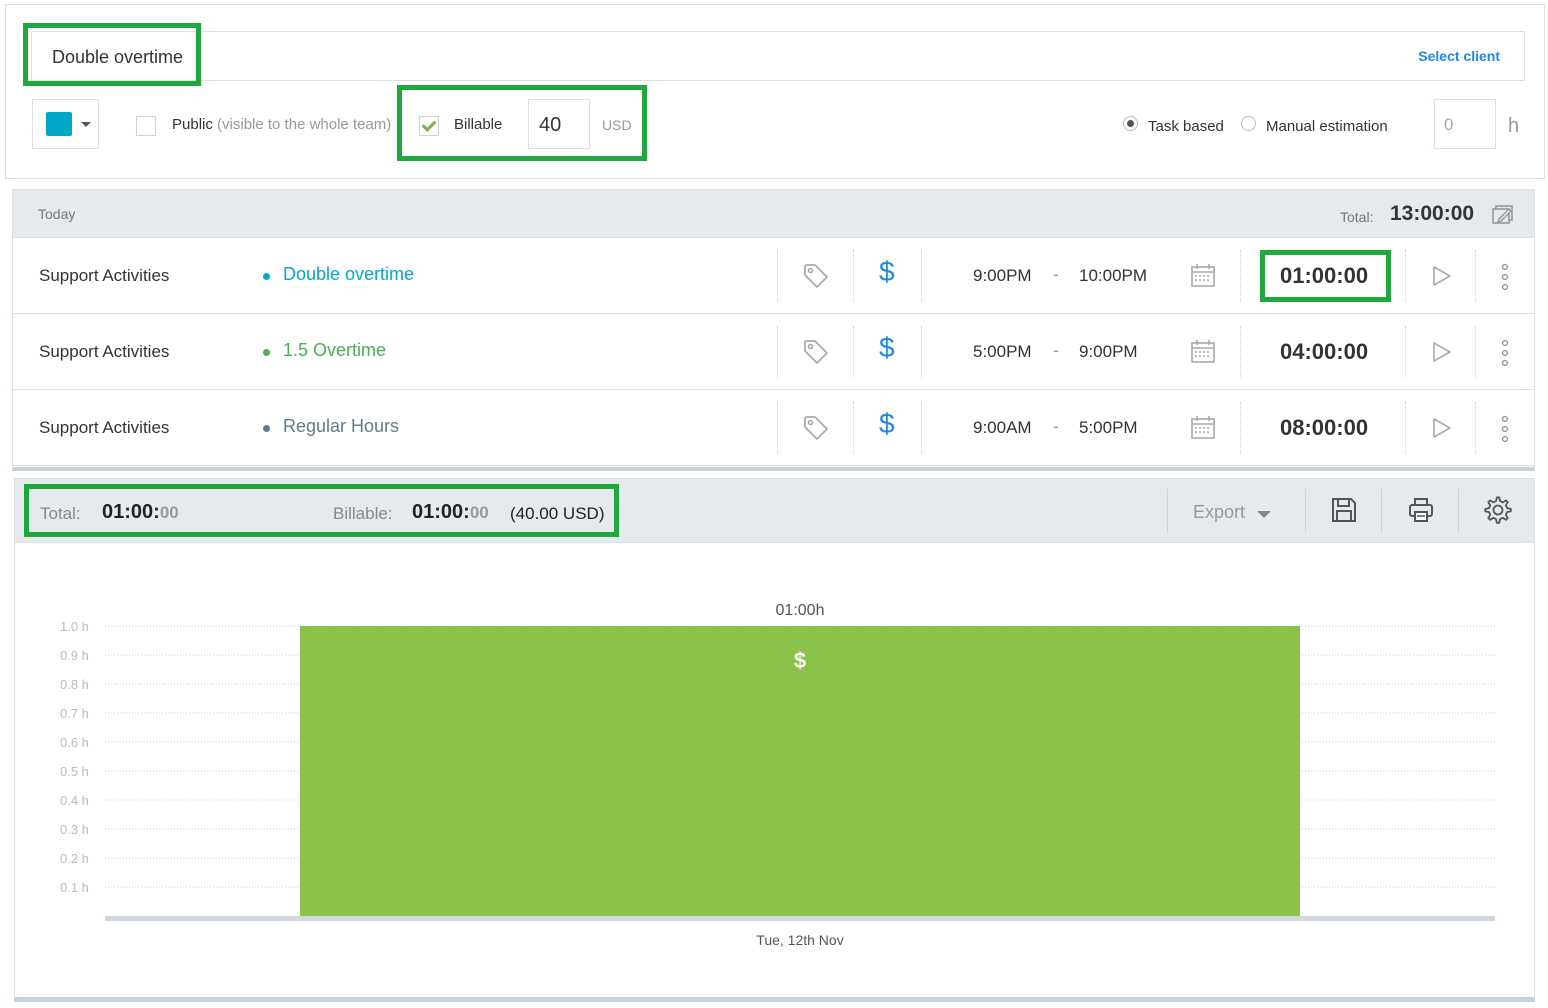  Describe the element at coordinates (478, 124) in the screenshot. I see `billable-label: Billable` at that location.